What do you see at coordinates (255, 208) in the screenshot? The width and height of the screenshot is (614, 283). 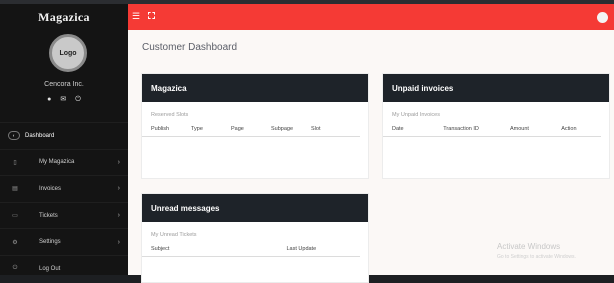 I see `card-title: Unread messages` at bounding box center [255, 208].